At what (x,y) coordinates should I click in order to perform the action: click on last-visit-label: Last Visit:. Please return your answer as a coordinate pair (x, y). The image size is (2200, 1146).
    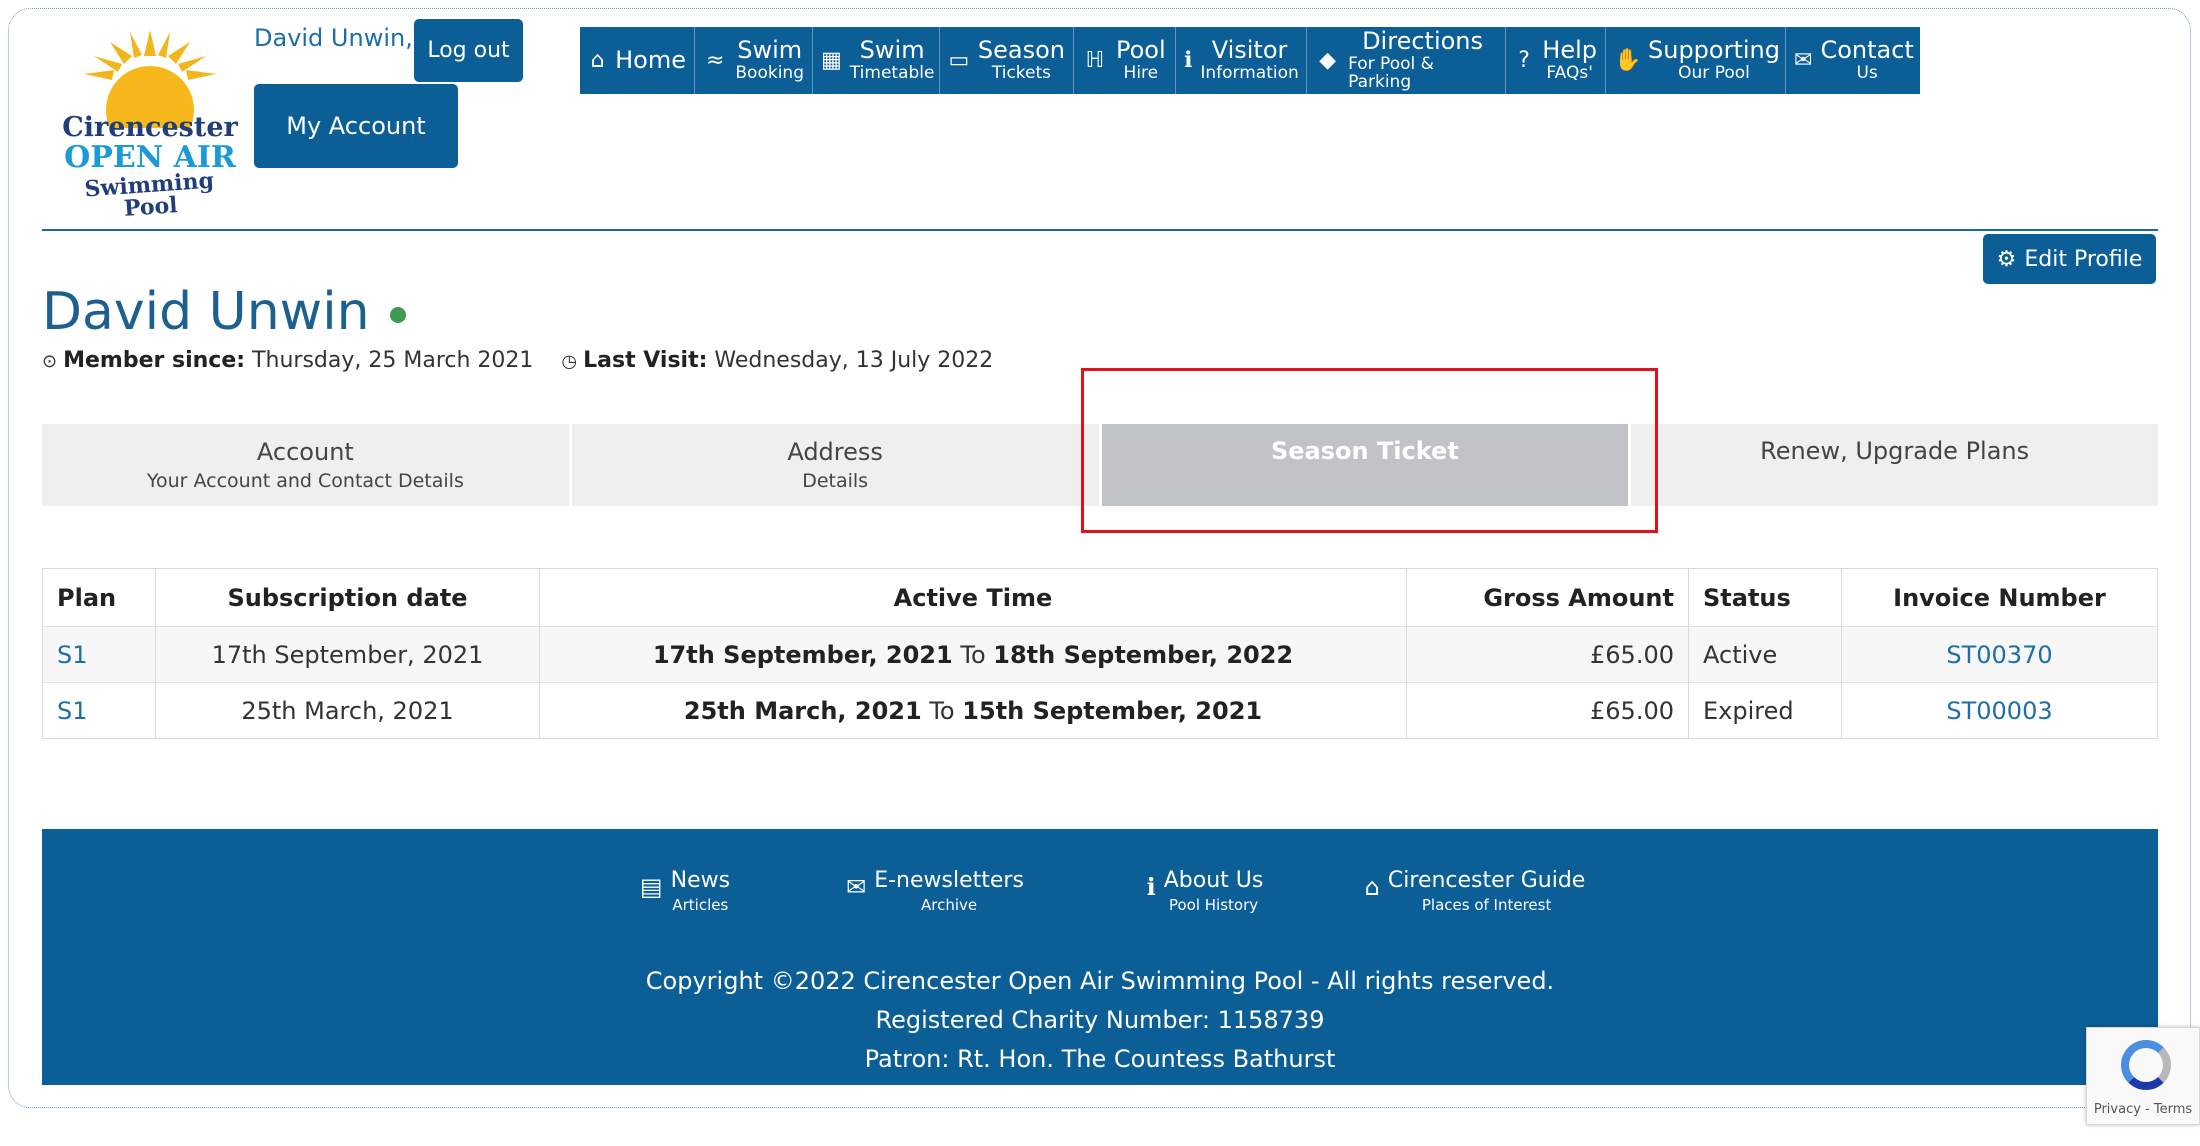
    Looking at the image, I should click on (645, 360).